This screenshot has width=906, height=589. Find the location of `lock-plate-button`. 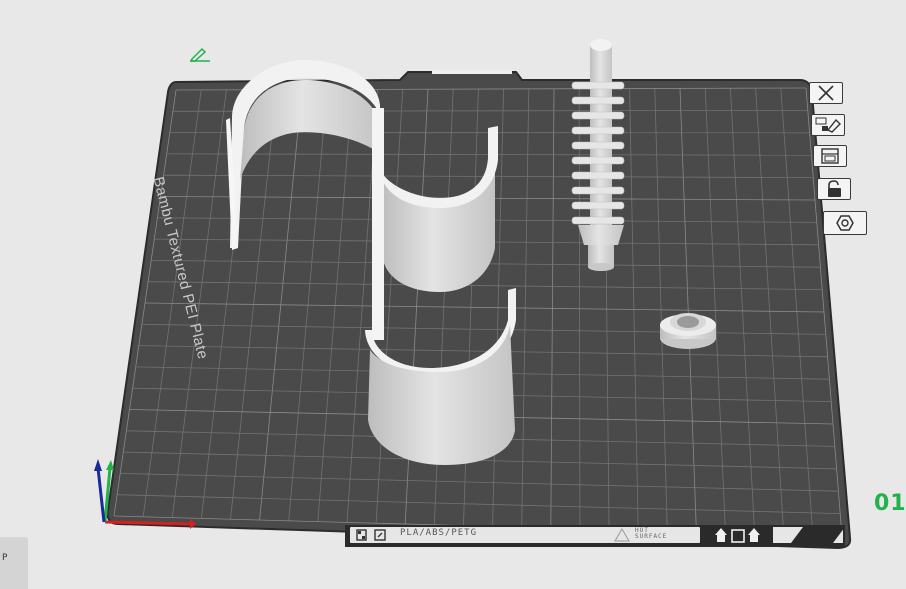

lock-plate-button is located at coordinates (834, 189).